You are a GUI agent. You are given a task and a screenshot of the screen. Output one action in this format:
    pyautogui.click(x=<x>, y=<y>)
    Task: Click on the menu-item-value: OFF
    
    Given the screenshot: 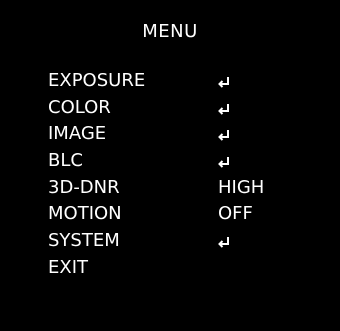 What is the action you would take?
    pyautogui.click(x=235, y=214)
    